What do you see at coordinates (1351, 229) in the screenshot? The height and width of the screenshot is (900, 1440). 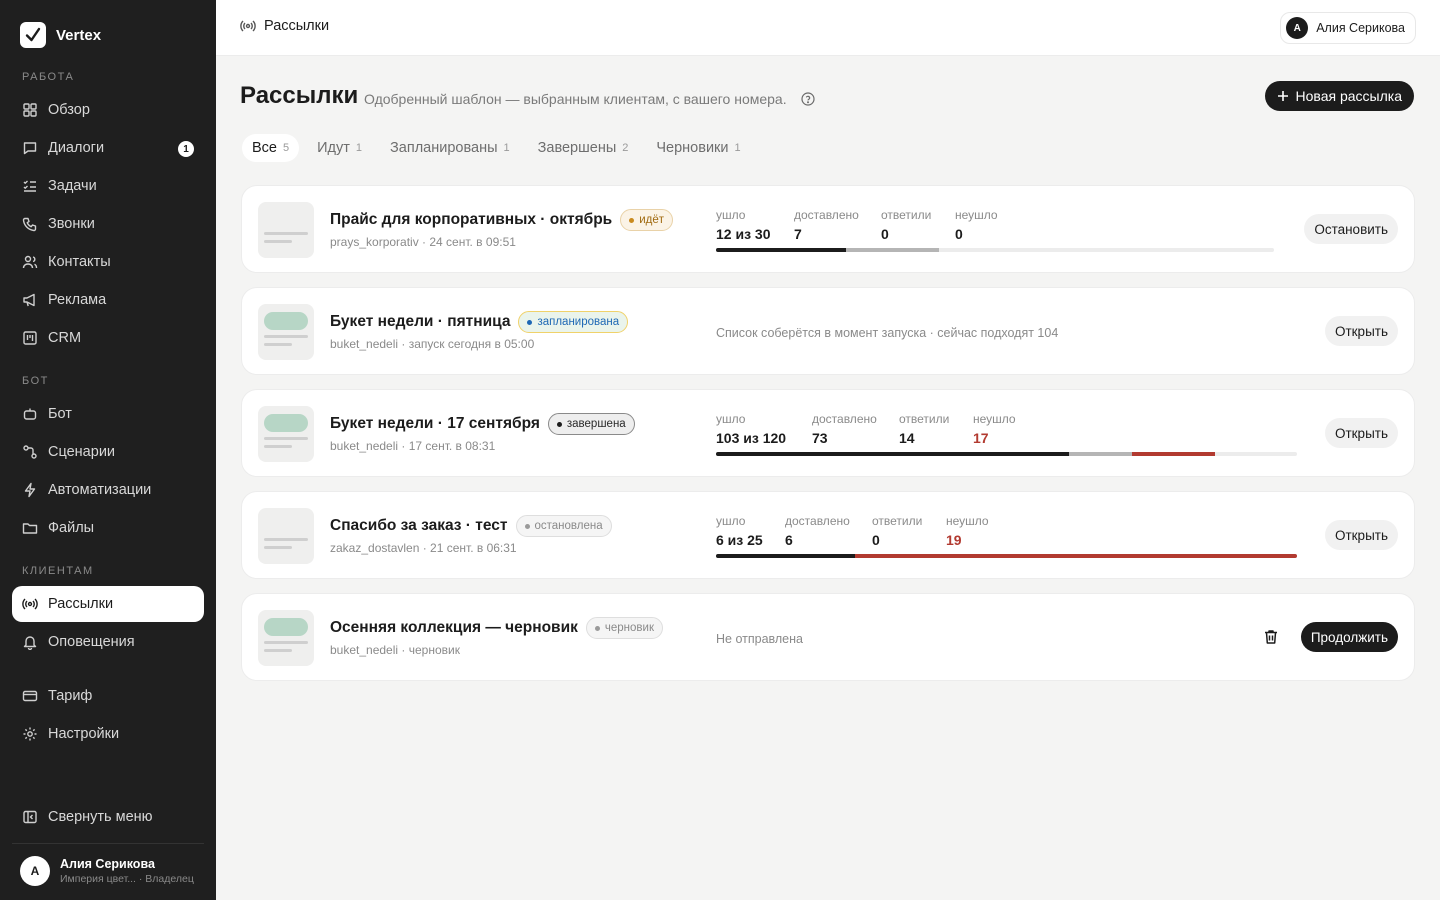 I see `stop-button: Остановить` at bounding box center [1351, 229].